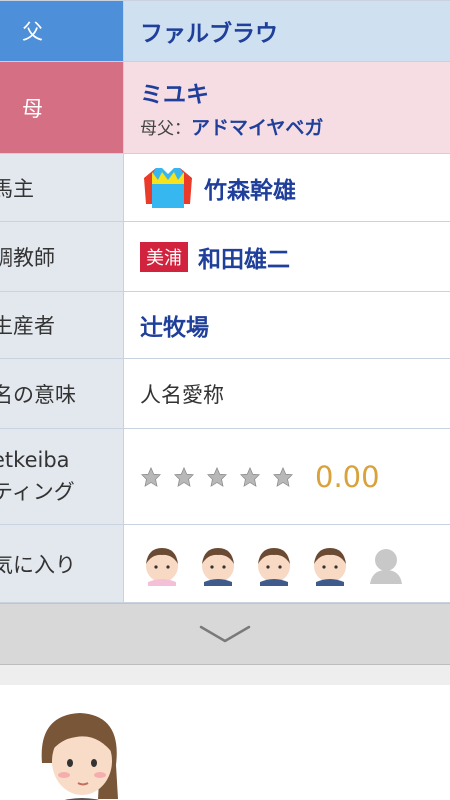 The height and width of the screenshot is (800, 450). I want to click on chevron-down-icon, so click(225, 634).